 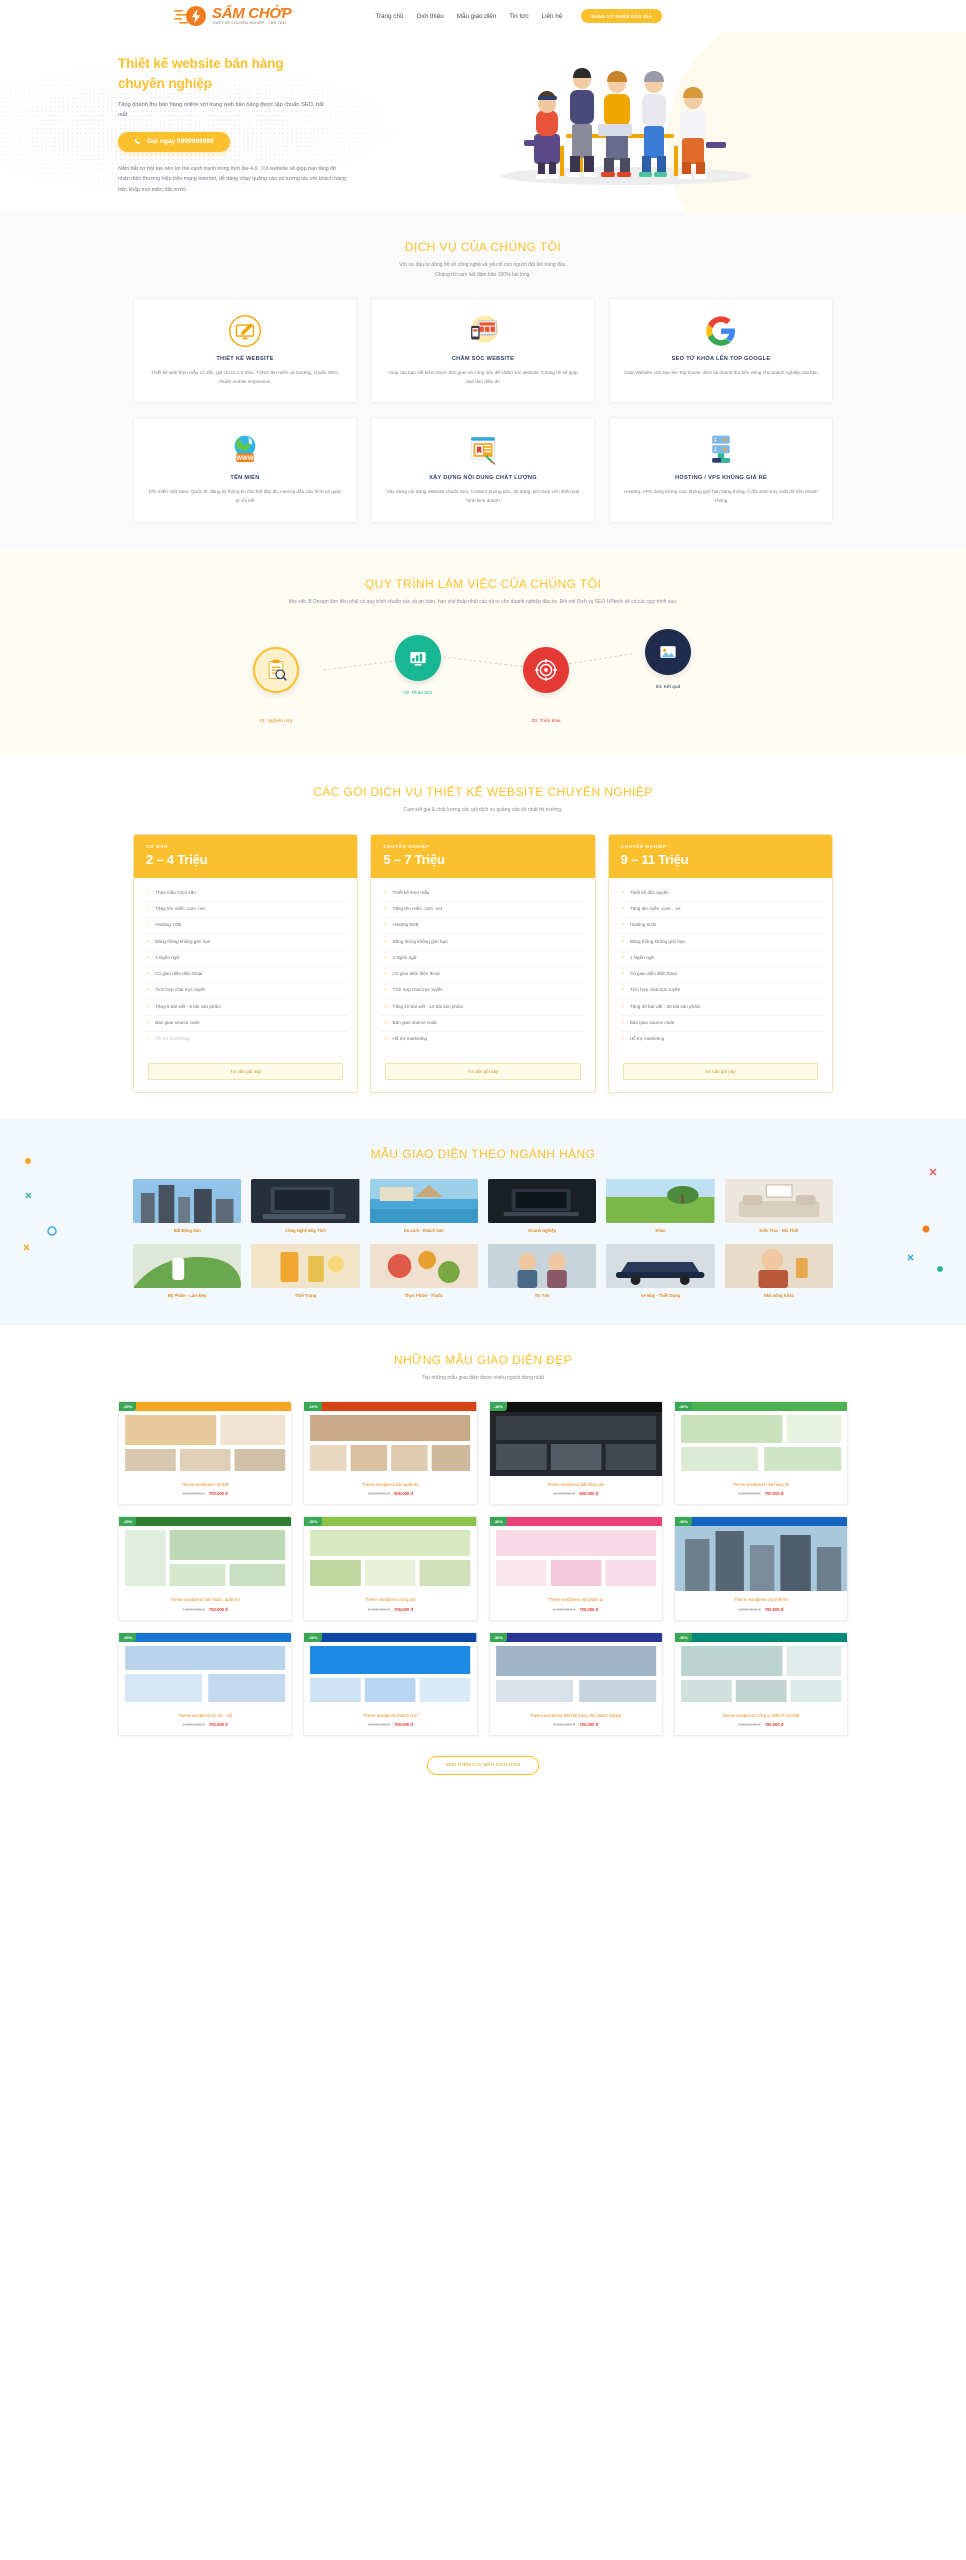 What do you see at coordinates (542, 1271) in the screenshot?
I see `industry-item: Tin Tức` at bounding box center [542, 1271].